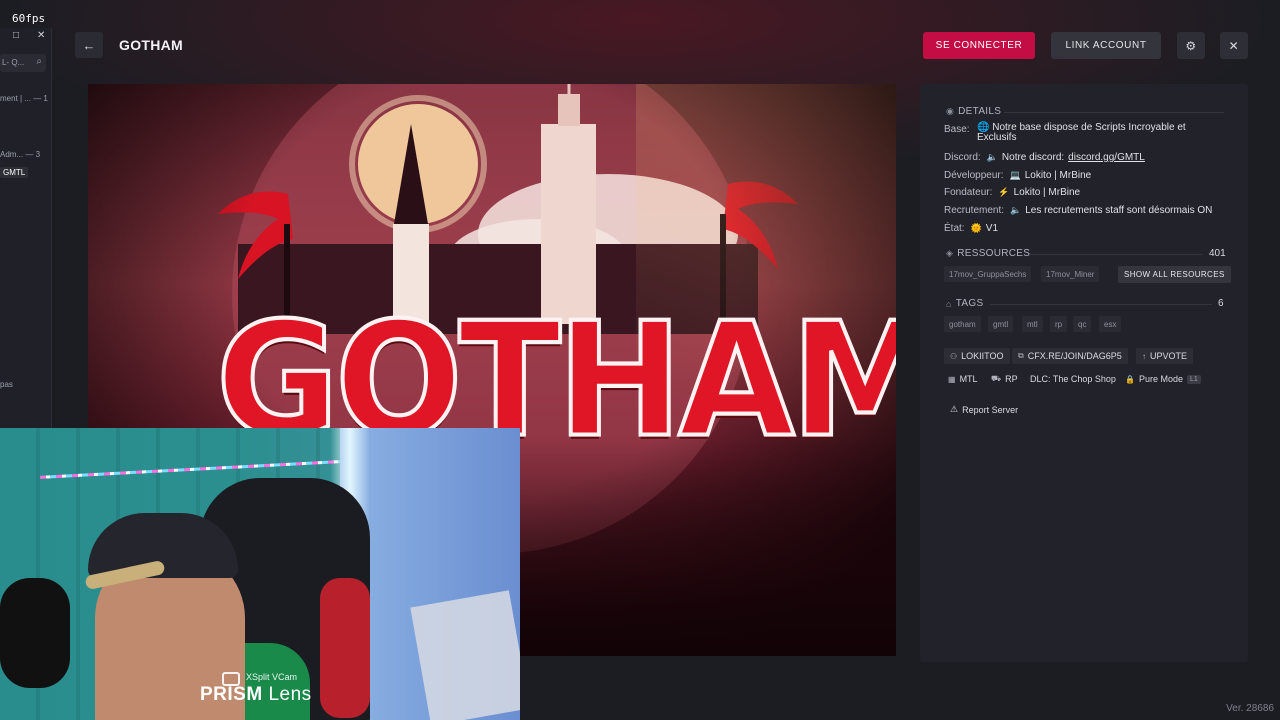 The width and height of the screenshot is (1280, 720). I want to click on pure-mode-badge: L1, so click(1194, 379).